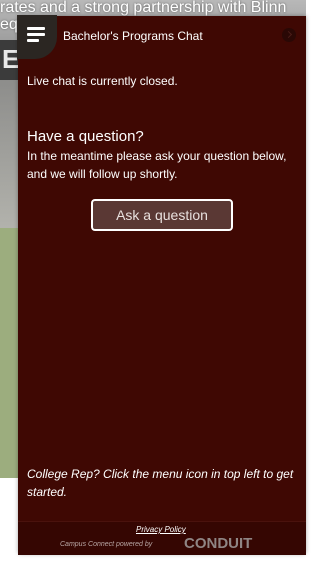  Describe the element at coordinates (218, 543) in the screenshot. I see `conduit-logo: CONDUIT` at that location.